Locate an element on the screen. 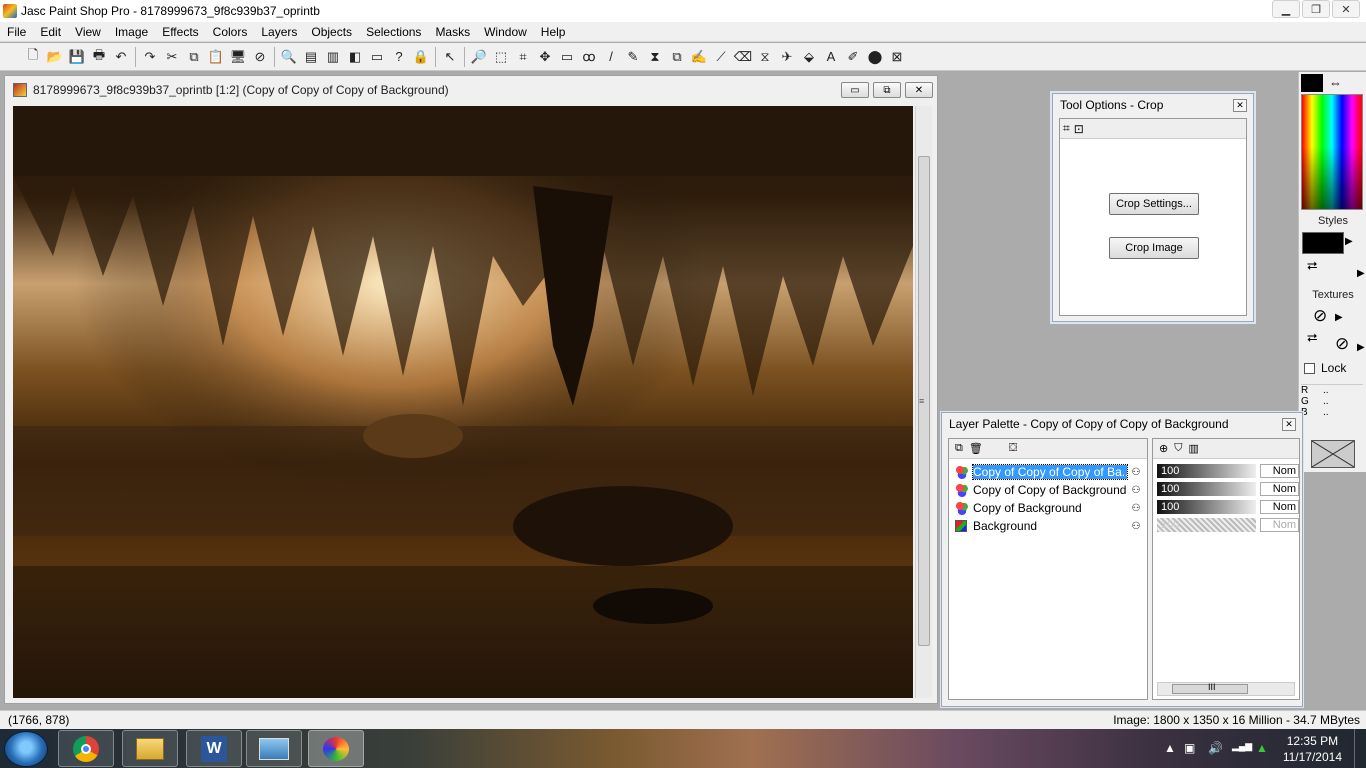 This screenshot has width=1366, height=768. layer-name: Background is located at coordinates (1050, 526).